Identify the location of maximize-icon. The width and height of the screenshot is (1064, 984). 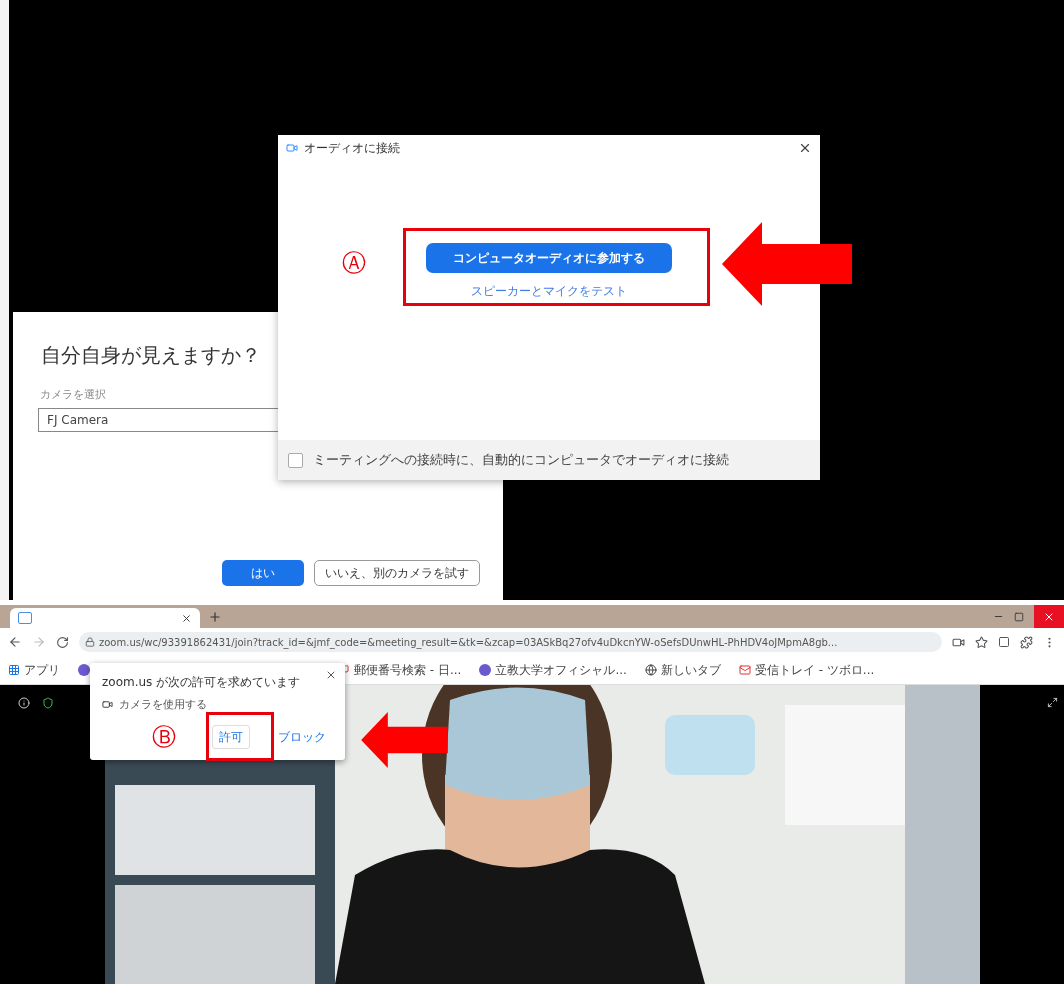
(1019, 616).